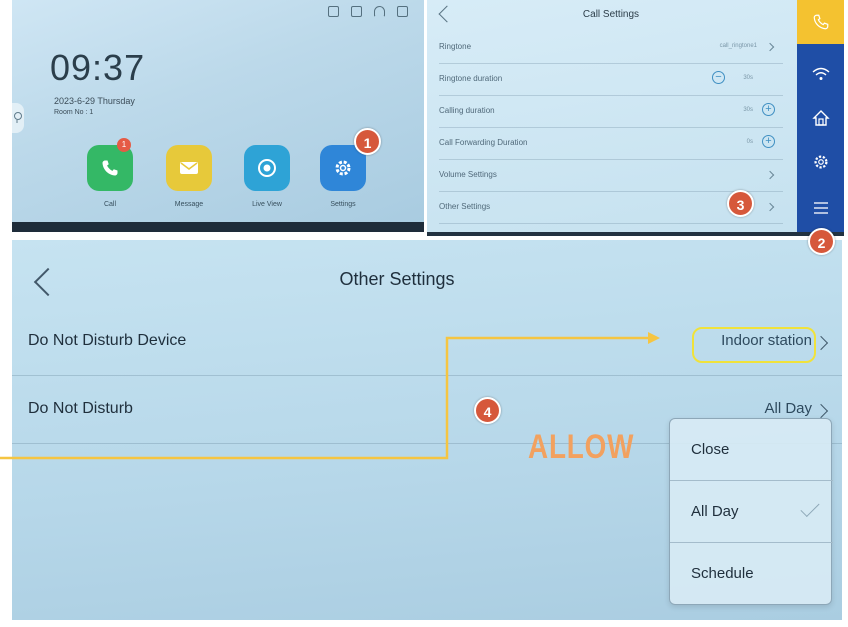  I want to click on step-marker-4: 4, so click(487, 410).